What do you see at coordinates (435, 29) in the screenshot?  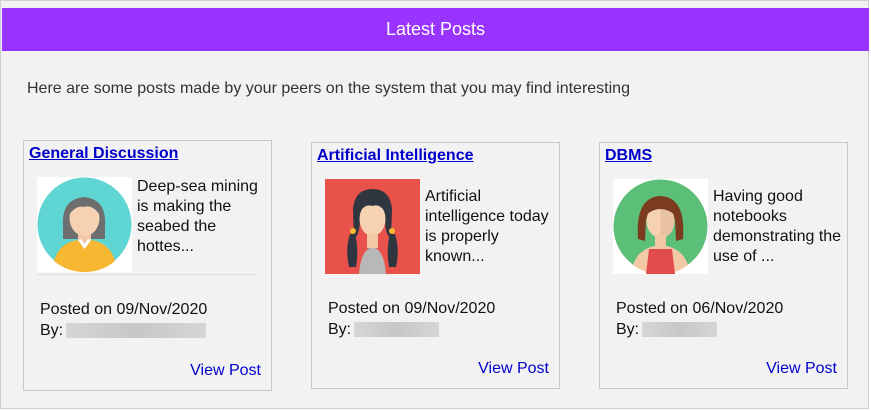 I see `panel-header: Latest Posts` at bounding box center [435, 29].